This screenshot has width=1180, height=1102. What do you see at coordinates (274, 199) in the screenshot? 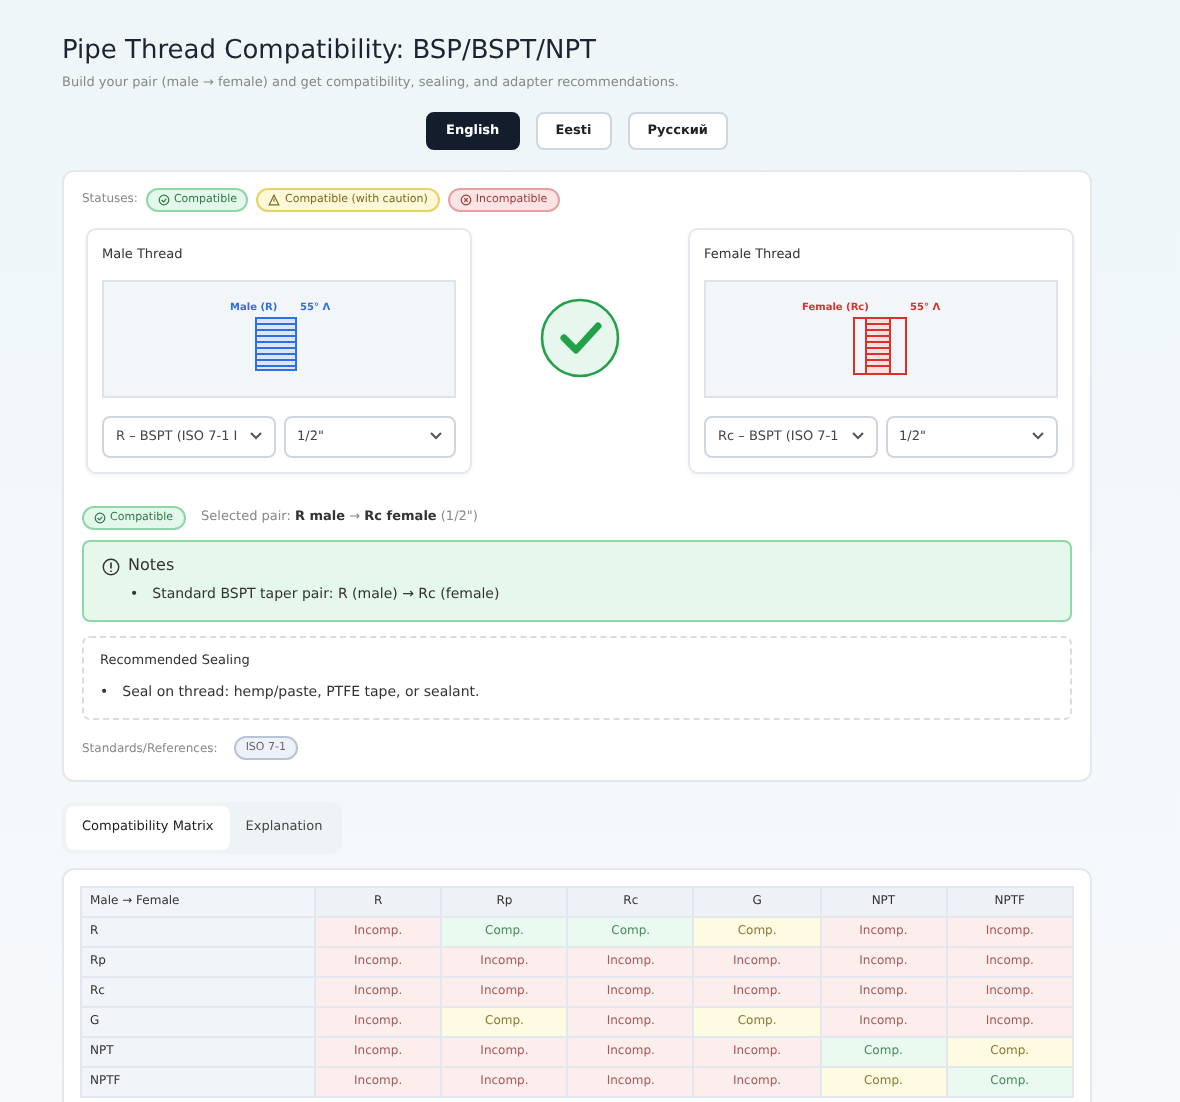
I see `warning-icon` at bounding box center [274, 199].